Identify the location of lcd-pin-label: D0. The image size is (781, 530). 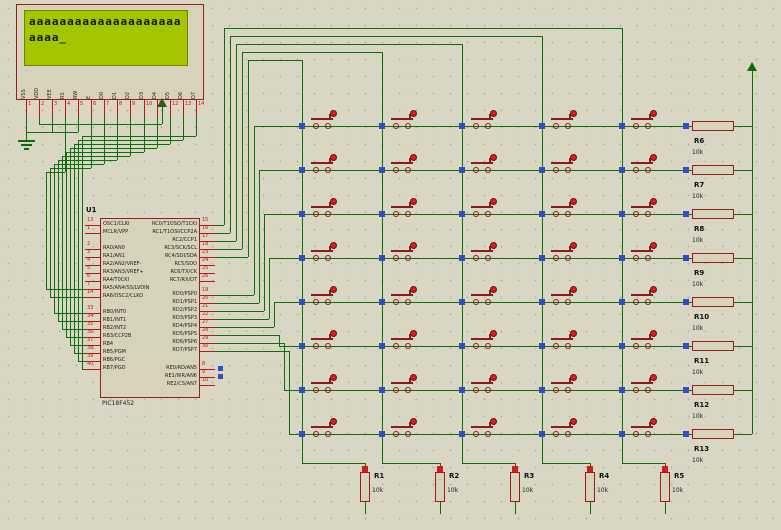
(102, 95).